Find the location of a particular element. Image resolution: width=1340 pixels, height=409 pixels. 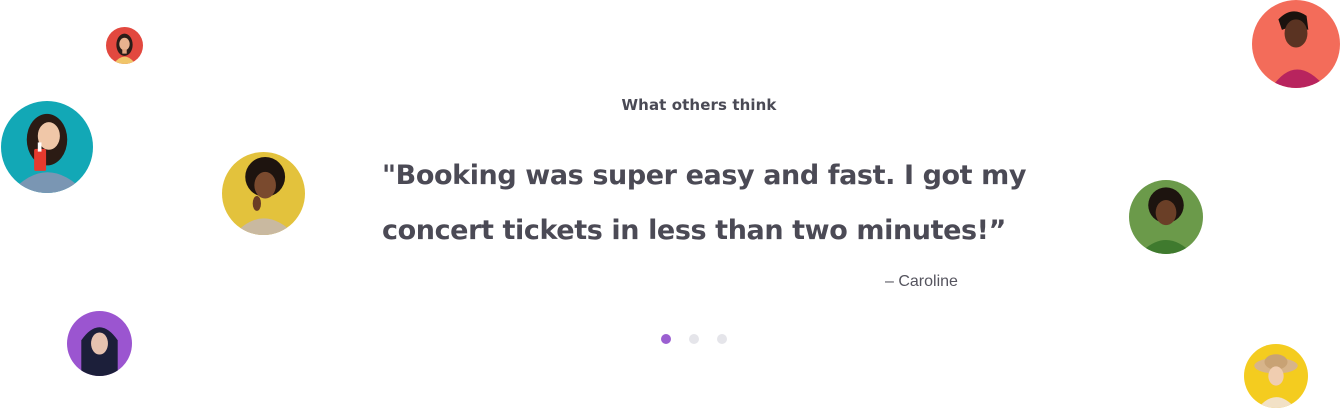

avatar-yellow-right is located at coordinates (1276, 376).